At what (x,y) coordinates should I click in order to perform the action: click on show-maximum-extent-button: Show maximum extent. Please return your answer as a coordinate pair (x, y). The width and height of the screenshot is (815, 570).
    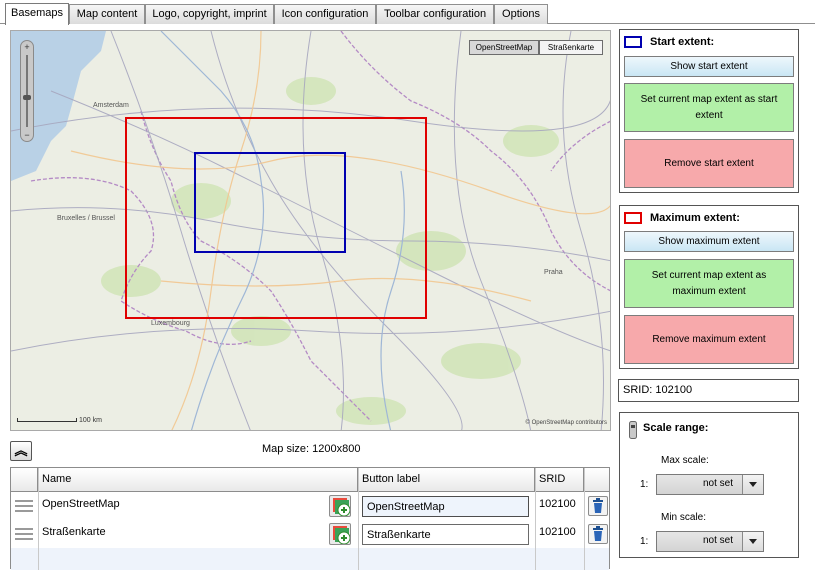
    Looking at the image, I should click on (709, 241).